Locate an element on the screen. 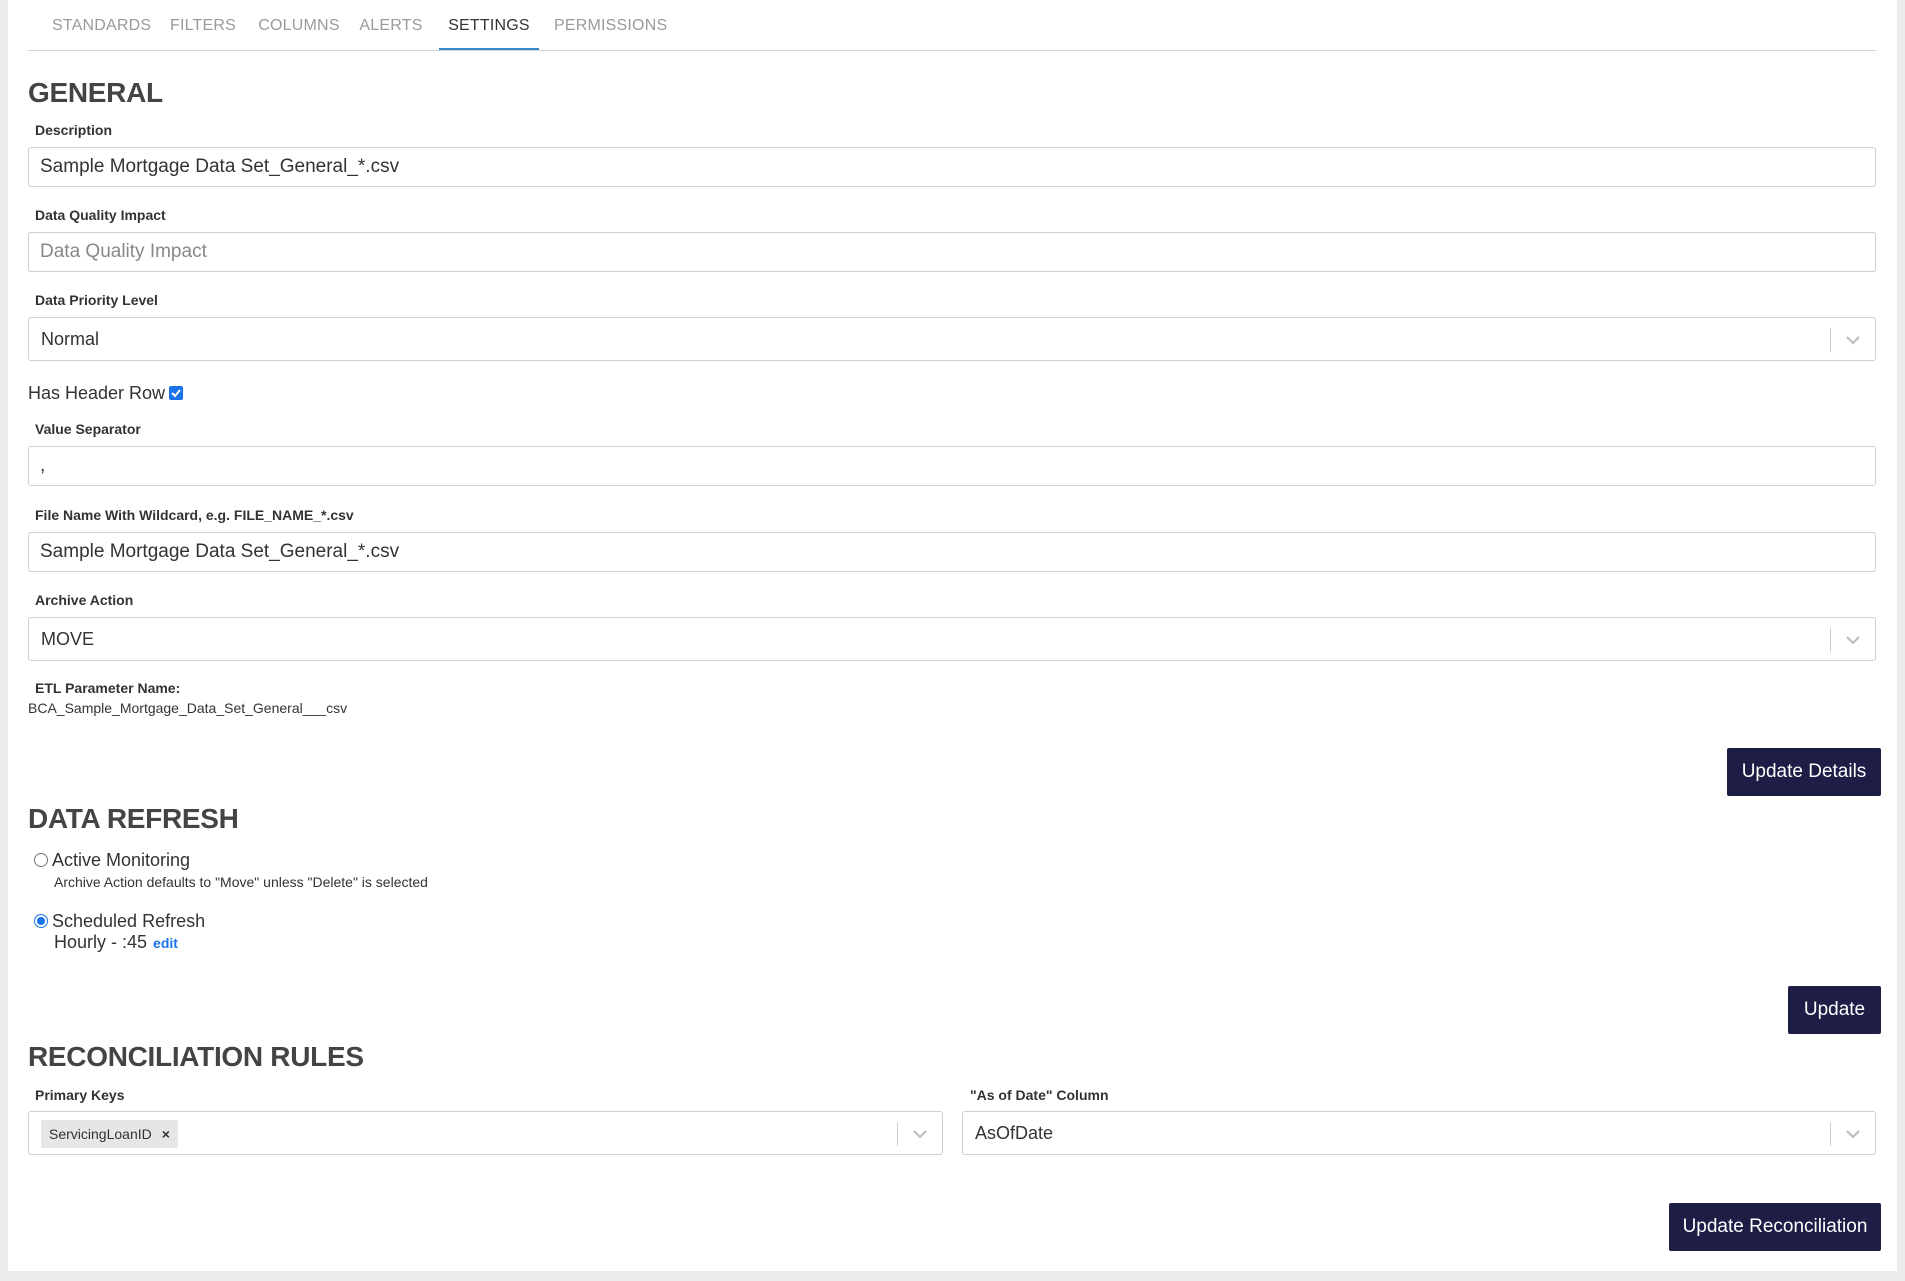 Image resolution: width=1905 pixels, height=1281 pixels. as-of-date-label: "As of Date" Column is located at coordinates (1039, 1095).